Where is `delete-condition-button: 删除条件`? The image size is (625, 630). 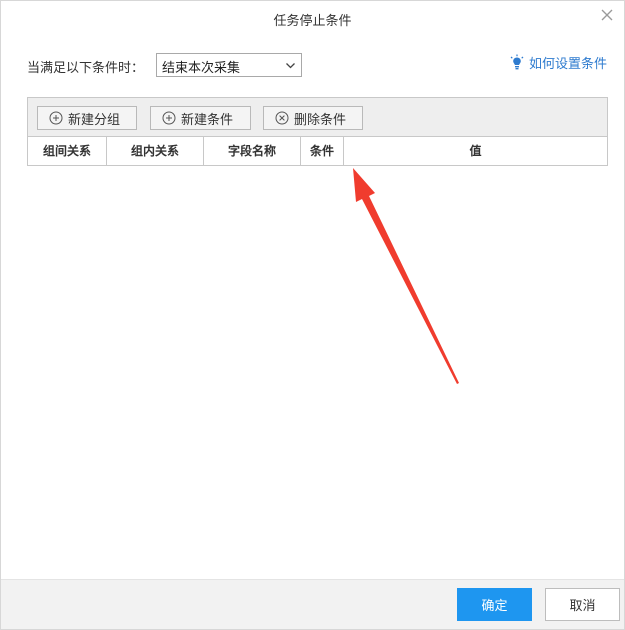 delete-condition-button: 删除条件 is located at coordinates (313, 118).